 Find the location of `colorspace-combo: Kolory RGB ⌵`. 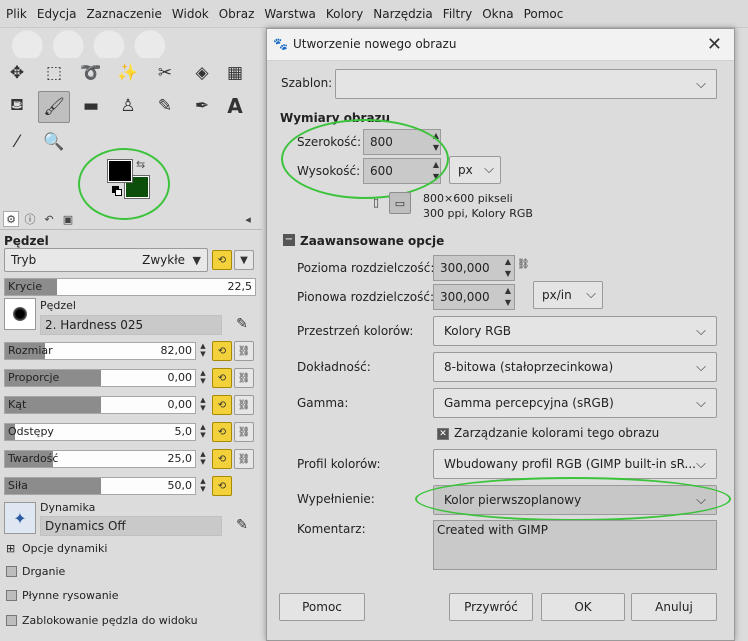

colorspace-combo: Kolory RGB ⌵ is located at coordinates (575, 331).